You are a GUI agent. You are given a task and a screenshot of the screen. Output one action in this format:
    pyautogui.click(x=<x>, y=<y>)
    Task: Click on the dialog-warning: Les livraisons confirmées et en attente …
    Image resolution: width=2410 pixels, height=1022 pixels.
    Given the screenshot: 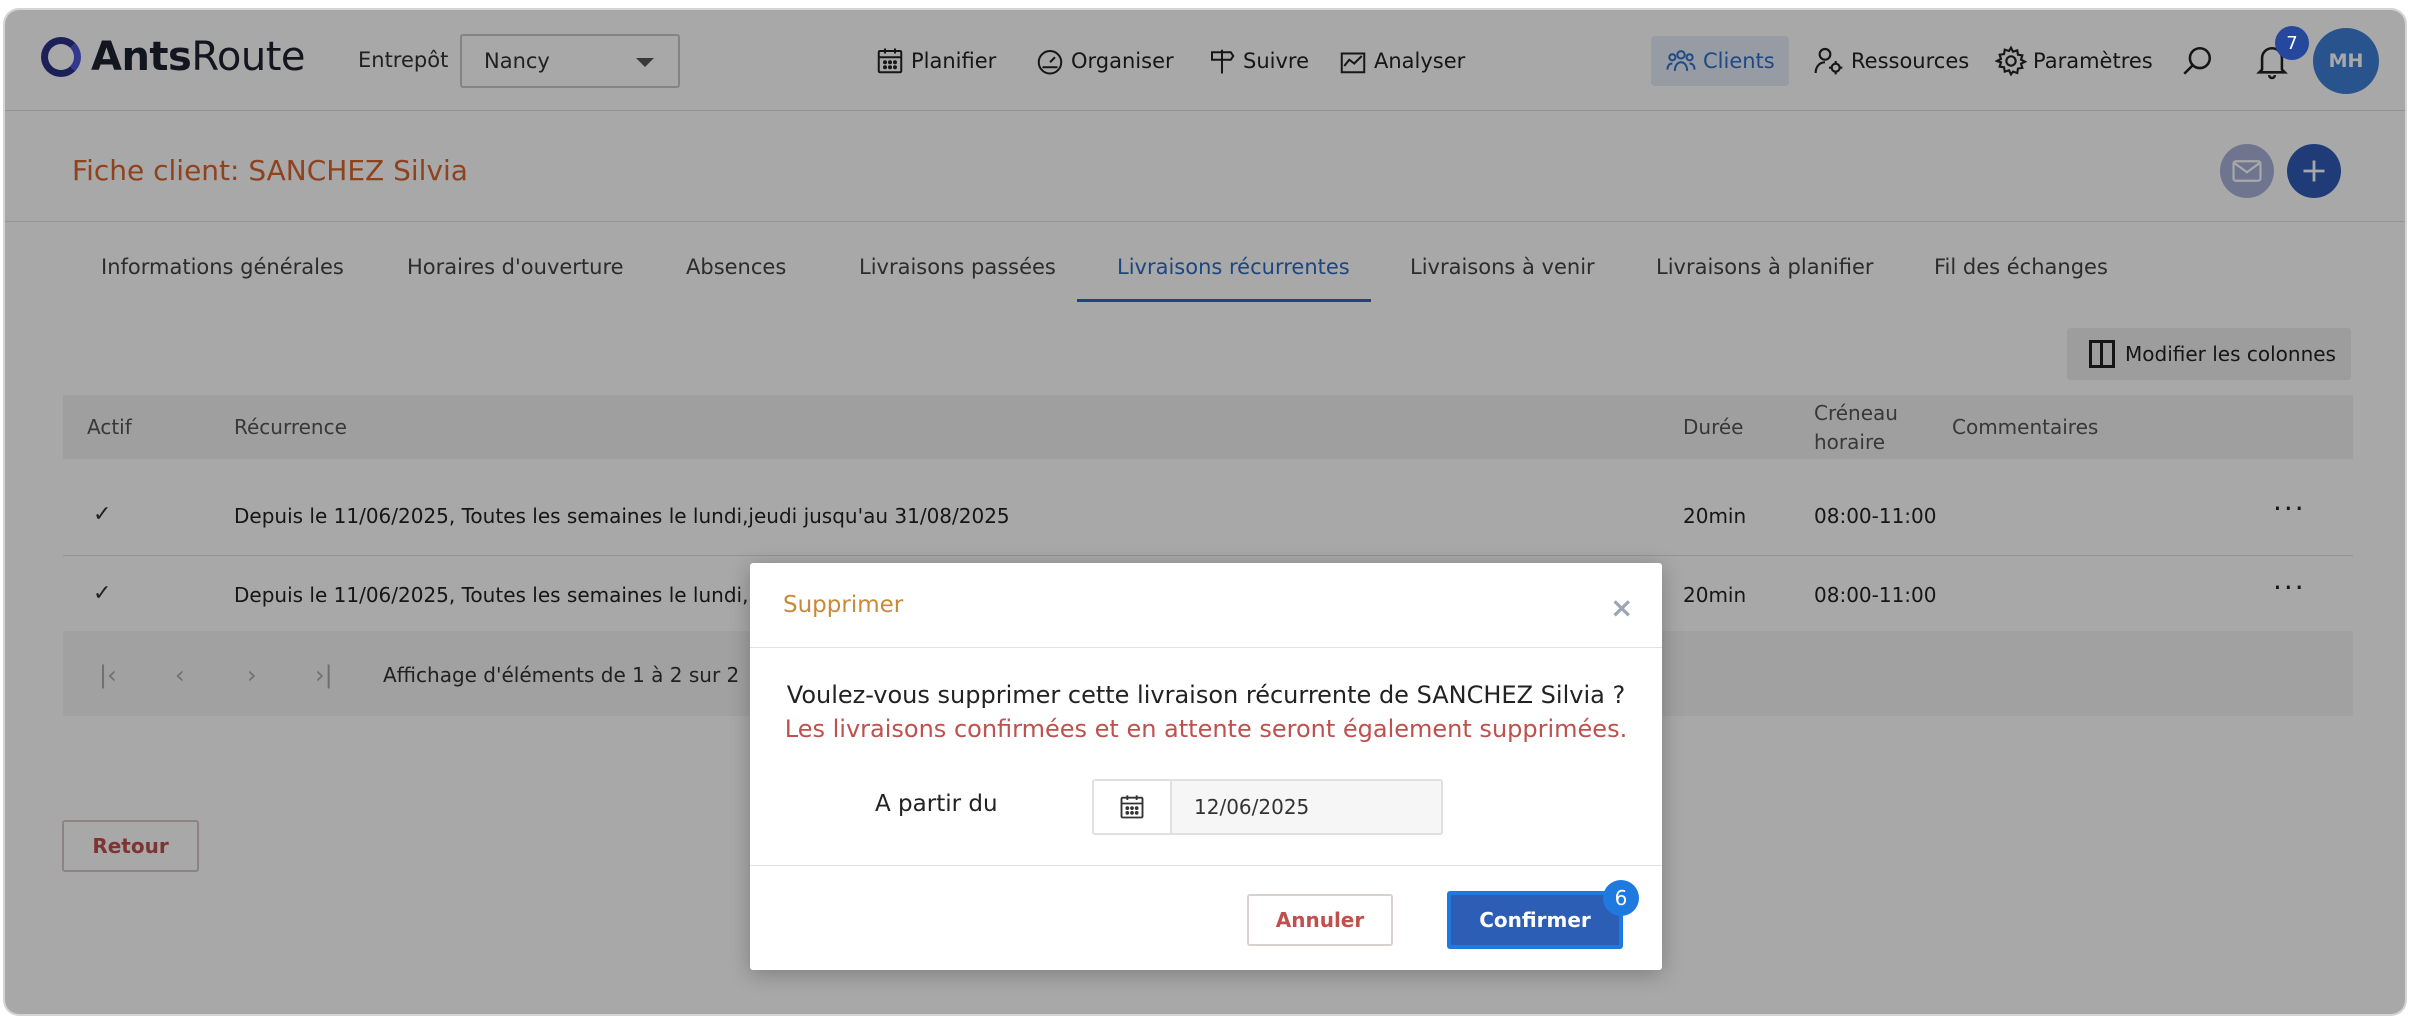 What is the action you would take?
    pyautogui.click(x=1206, y=729)
    